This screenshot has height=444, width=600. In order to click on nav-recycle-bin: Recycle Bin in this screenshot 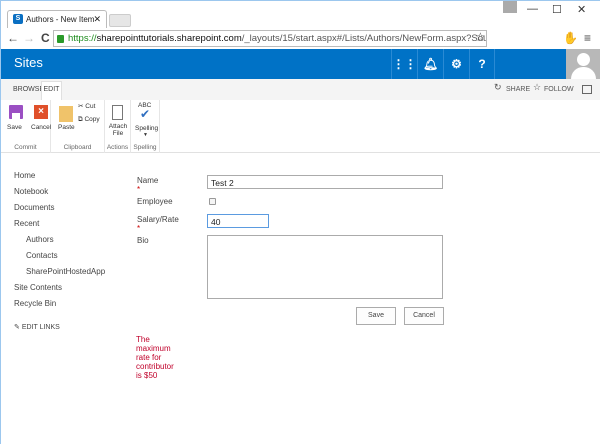, I will do `click(59, 304)`.